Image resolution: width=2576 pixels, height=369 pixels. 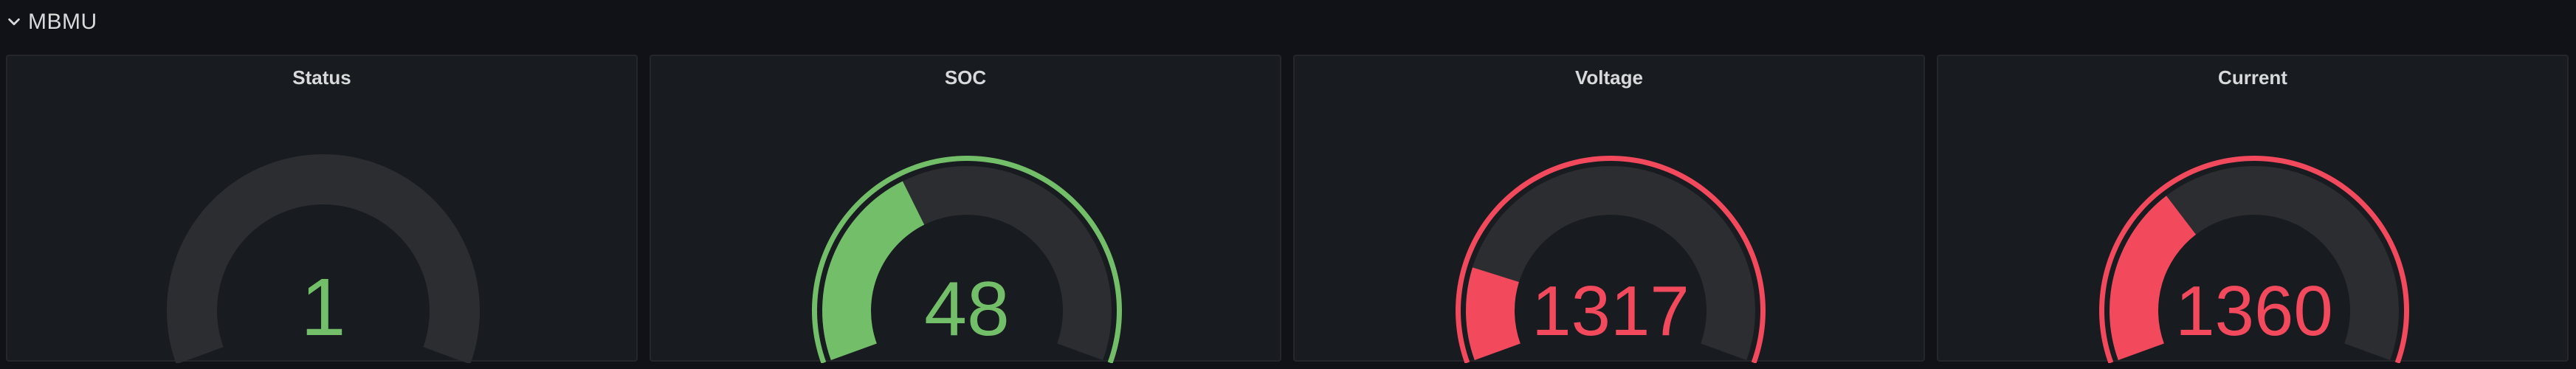 I want to click on row-title: MBMU, so click(x=63, y=22).